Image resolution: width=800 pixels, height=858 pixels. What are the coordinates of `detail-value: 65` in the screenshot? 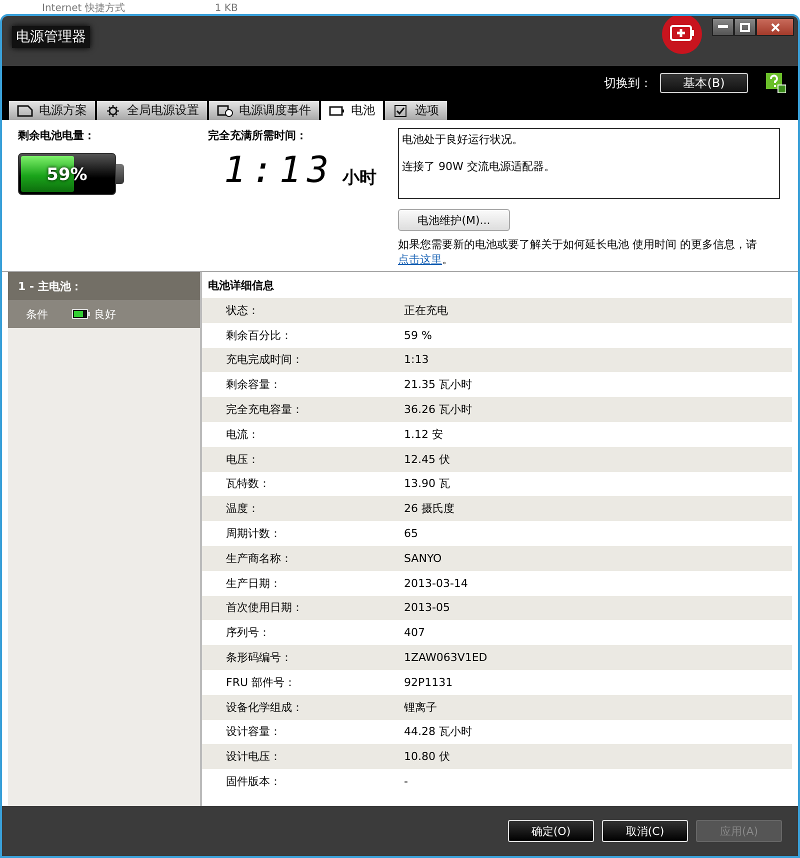 It's located at (410, 533).